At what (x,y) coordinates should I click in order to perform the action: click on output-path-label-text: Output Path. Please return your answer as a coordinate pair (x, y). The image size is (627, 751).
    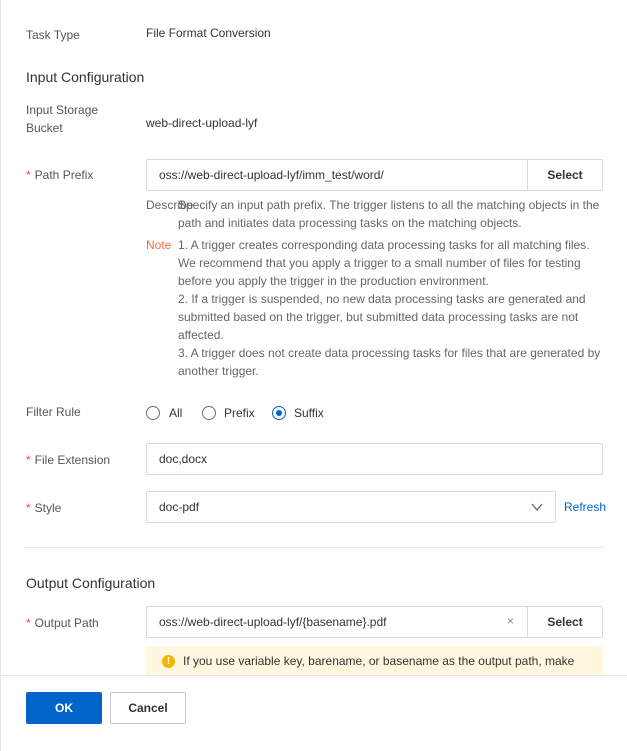
    Looking at the image, I should click on (66, 623).